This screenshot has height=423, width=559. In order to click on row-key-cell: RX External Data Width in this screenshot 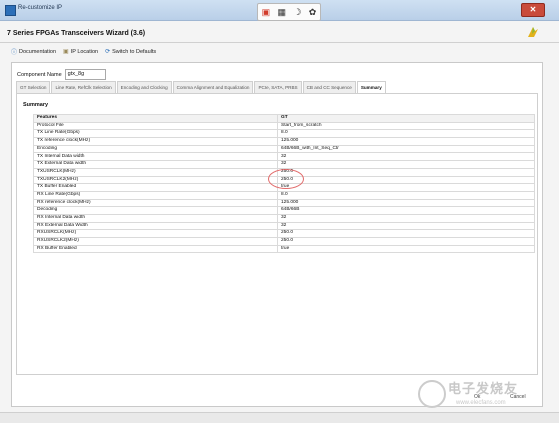, I will do `click(155, 226)`.